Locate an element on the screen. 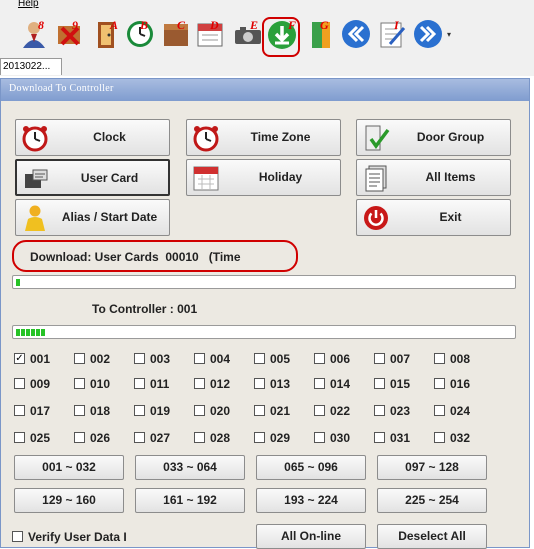 This screenshot has height=549, width=534. door-checkbox: 011 is located at coordinates (164, 384).